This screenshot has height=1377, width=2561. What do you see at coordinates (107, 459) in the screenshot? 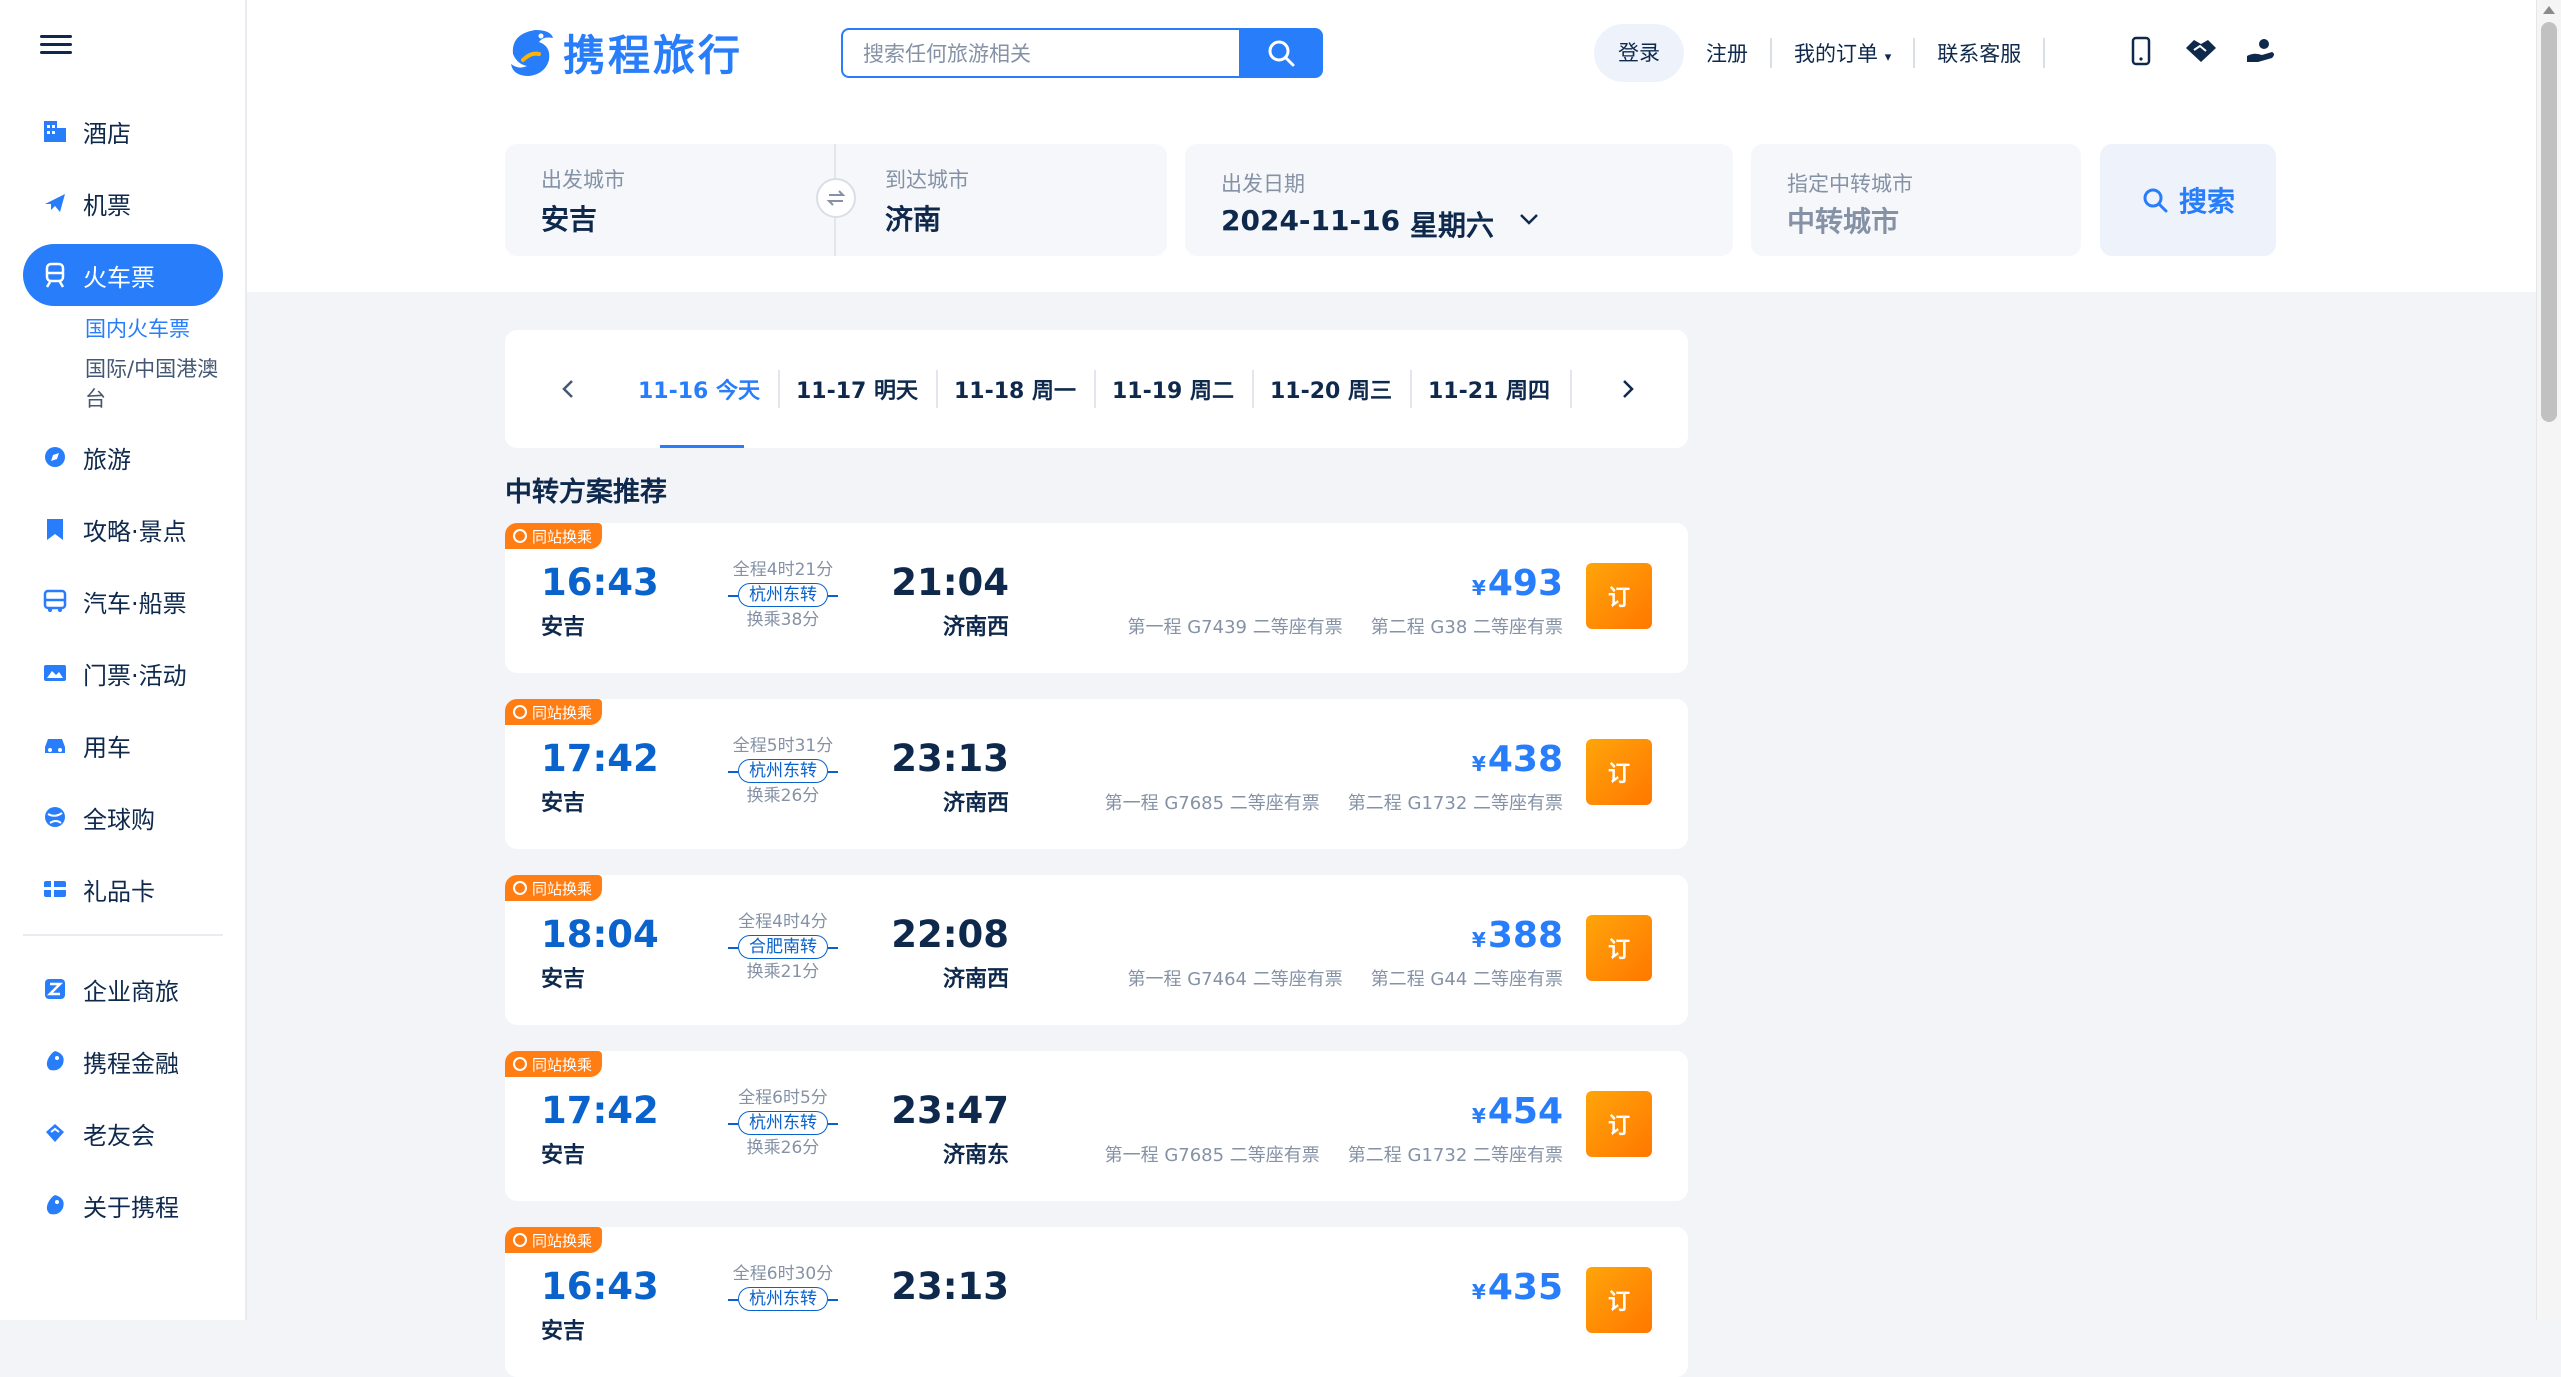
I see `sidebar-item-label: 旅游` at bounding box center [107, 459].